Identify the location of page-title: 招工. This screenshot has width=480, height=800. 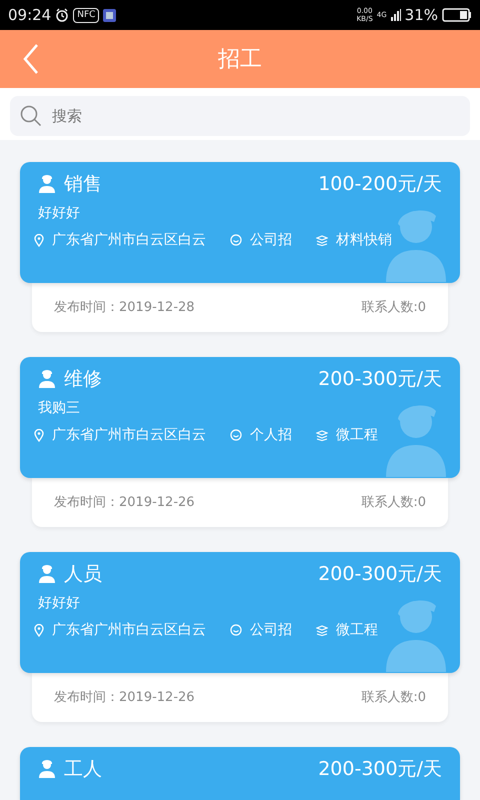
(240, 60).